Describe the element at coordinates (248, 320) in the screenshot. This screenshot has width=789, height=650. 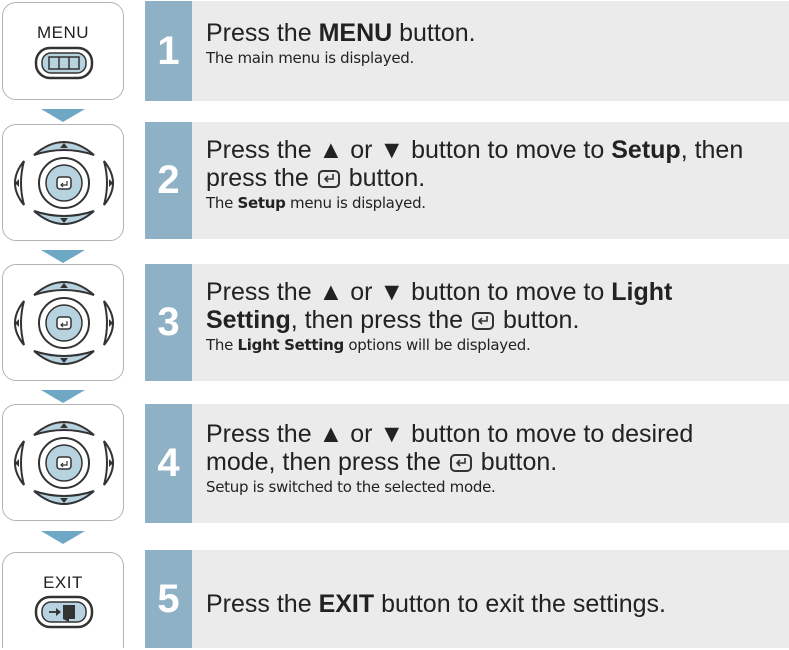
I see `text-segment: Setting` at that location.